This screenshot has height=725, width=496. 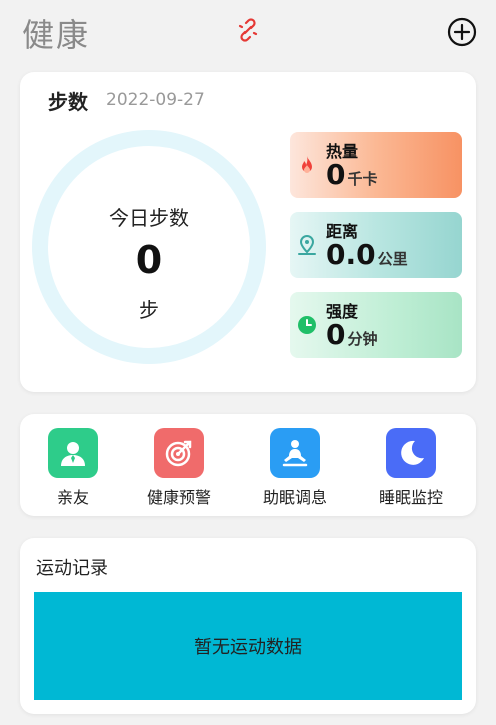 I want to click on intensity-unit: 分钟, so click(x=362, y=339).